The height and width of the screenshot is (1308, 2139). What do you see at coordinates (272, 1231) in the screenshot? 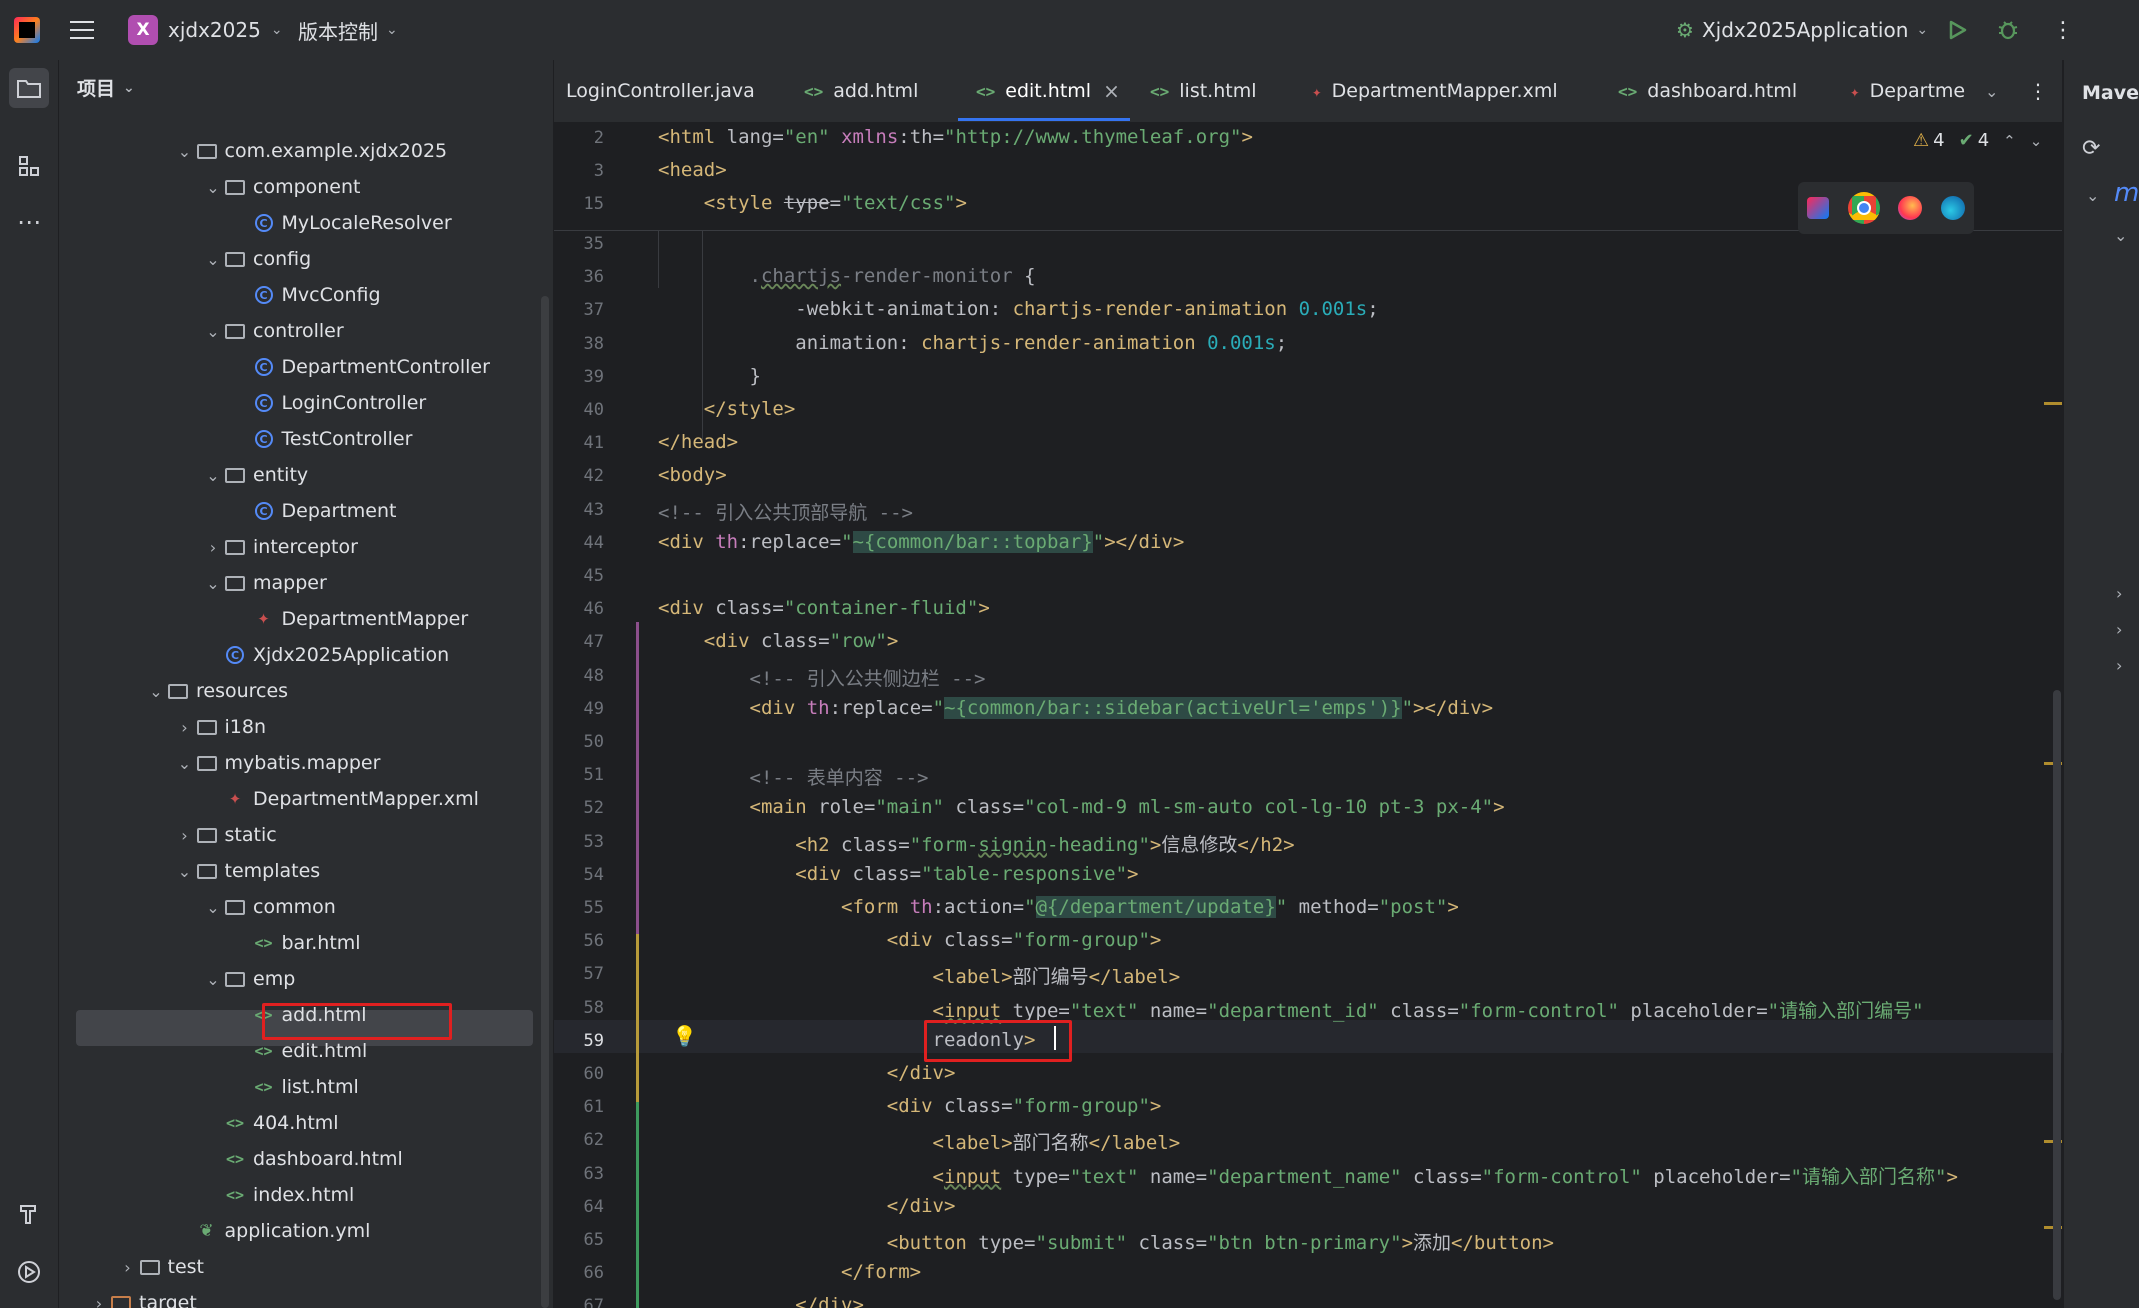
I see `tree-item: ❦ application.yml` at bounding box center [272, 1231].